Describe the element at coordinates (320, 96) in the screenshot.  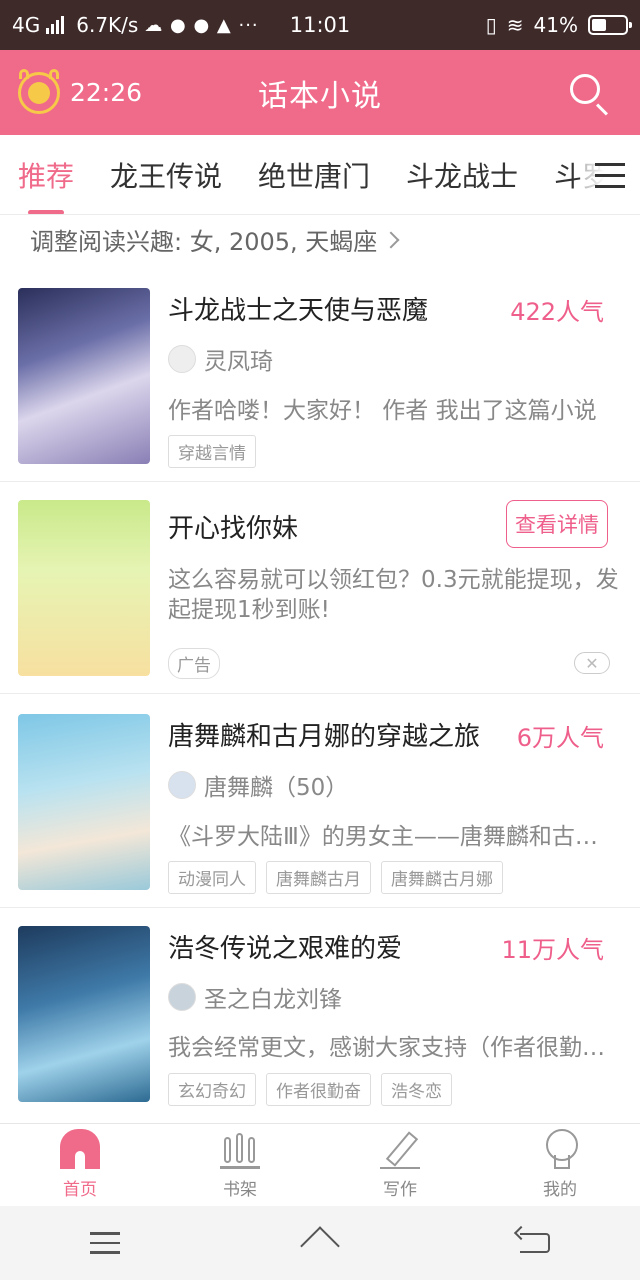
I see `app-title: 话本小说` at that location.